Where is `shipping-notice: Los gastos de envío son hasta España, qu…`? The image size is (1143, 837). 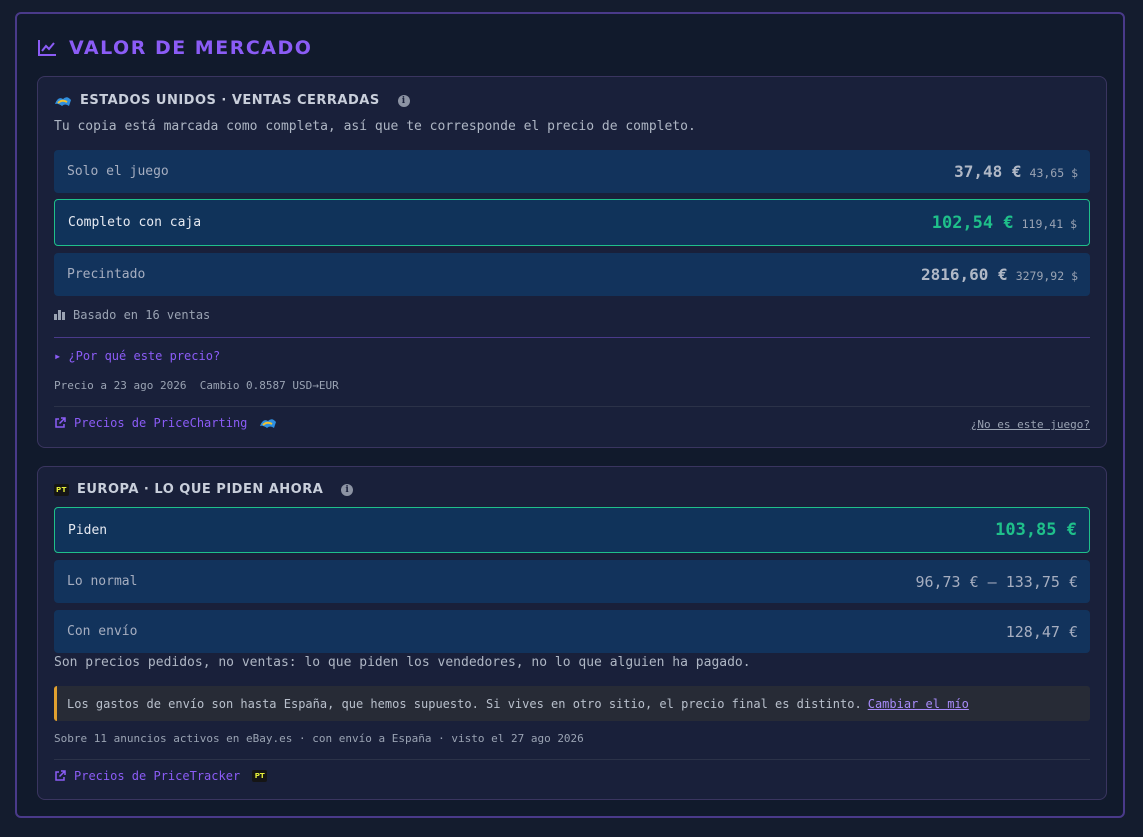
shipping-notice: Los gastos de envío son hasta España, qu… is located at coordinates (572, 703).